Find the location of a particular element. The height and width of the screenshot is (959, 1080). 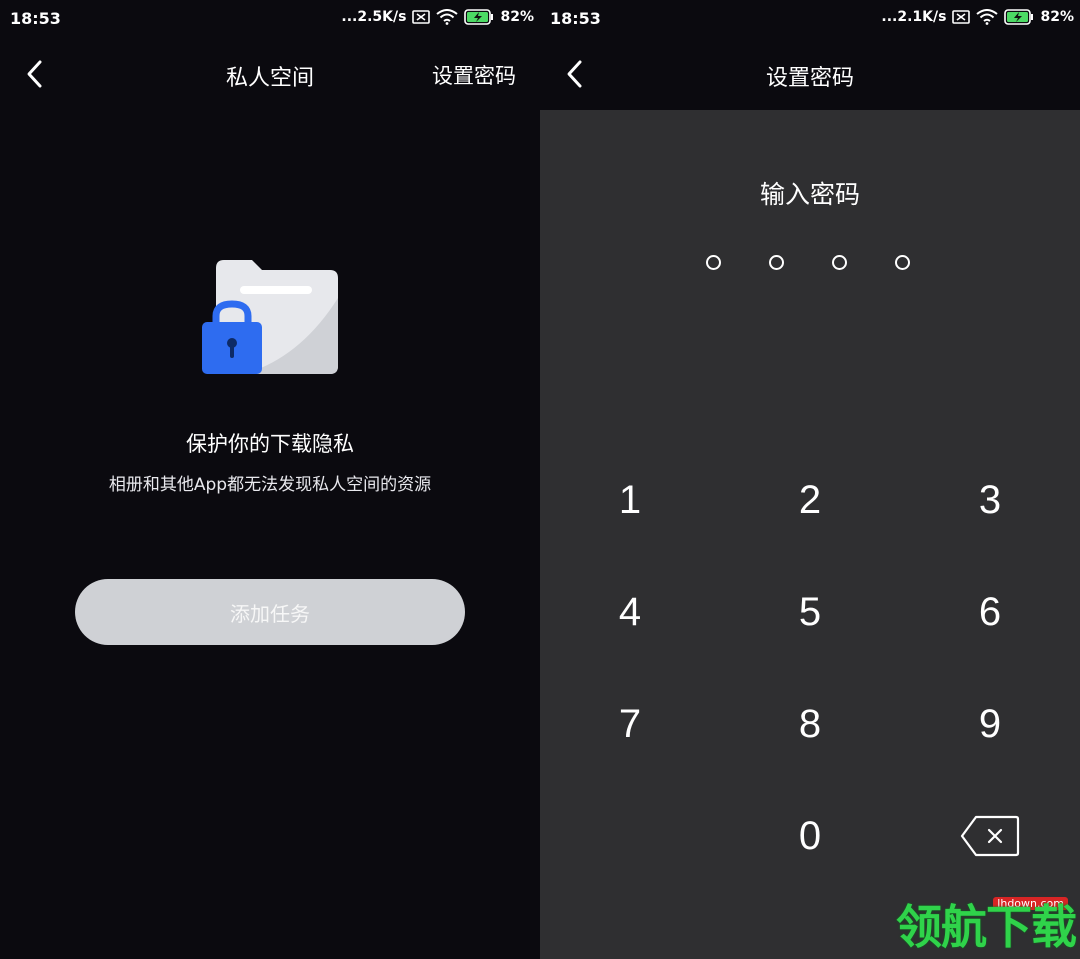

page-title: 设置密码 is located at coordinates (809, 78).